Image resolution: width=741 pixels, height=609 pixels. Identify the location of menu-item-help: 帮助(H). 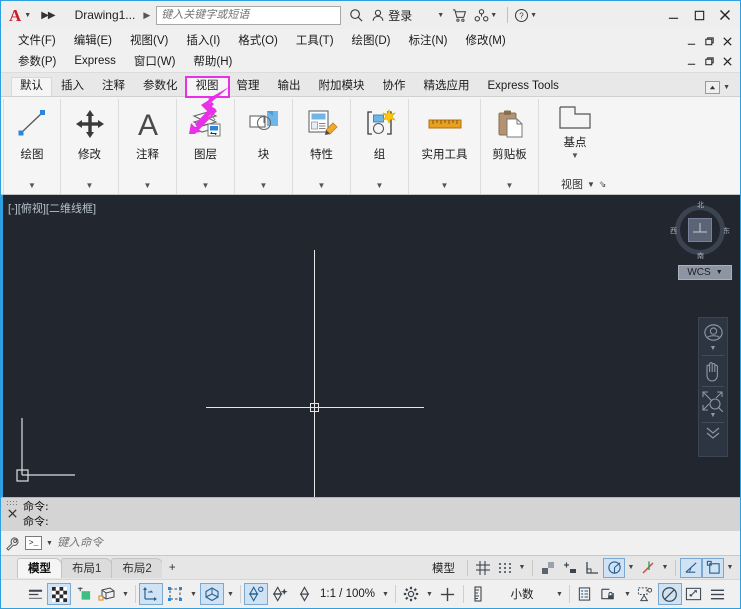
(212, 61).